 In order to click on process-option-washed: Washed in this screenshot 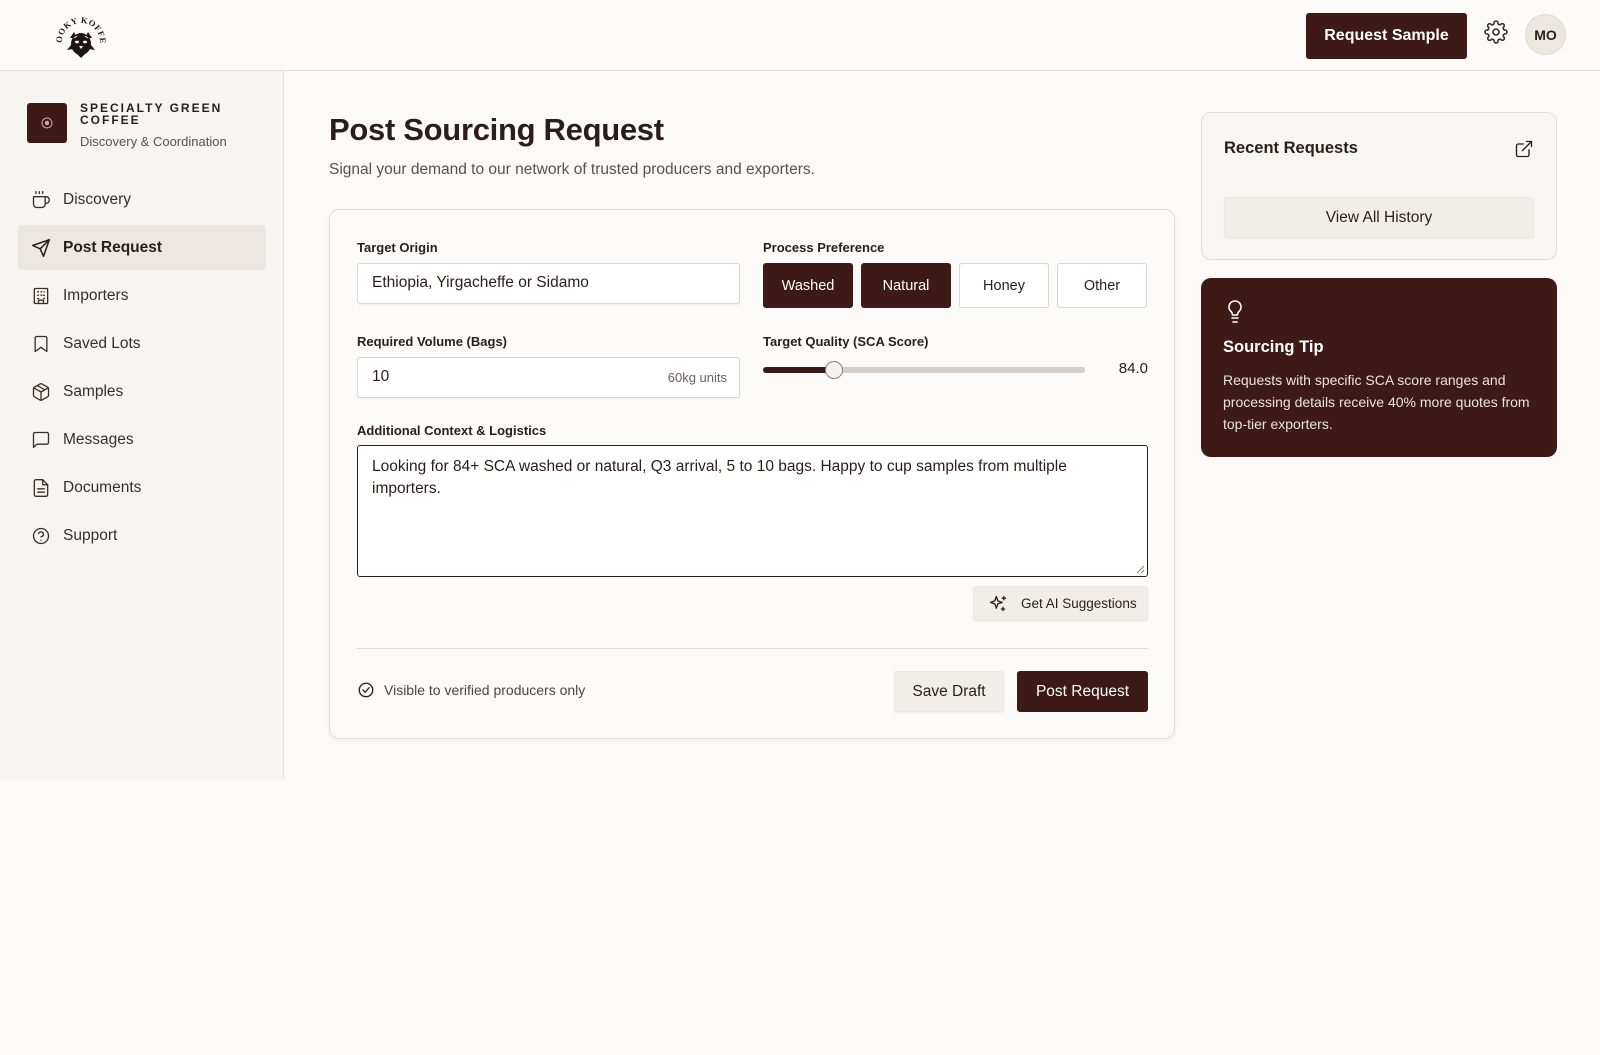, I will do `click(808, 285)`.